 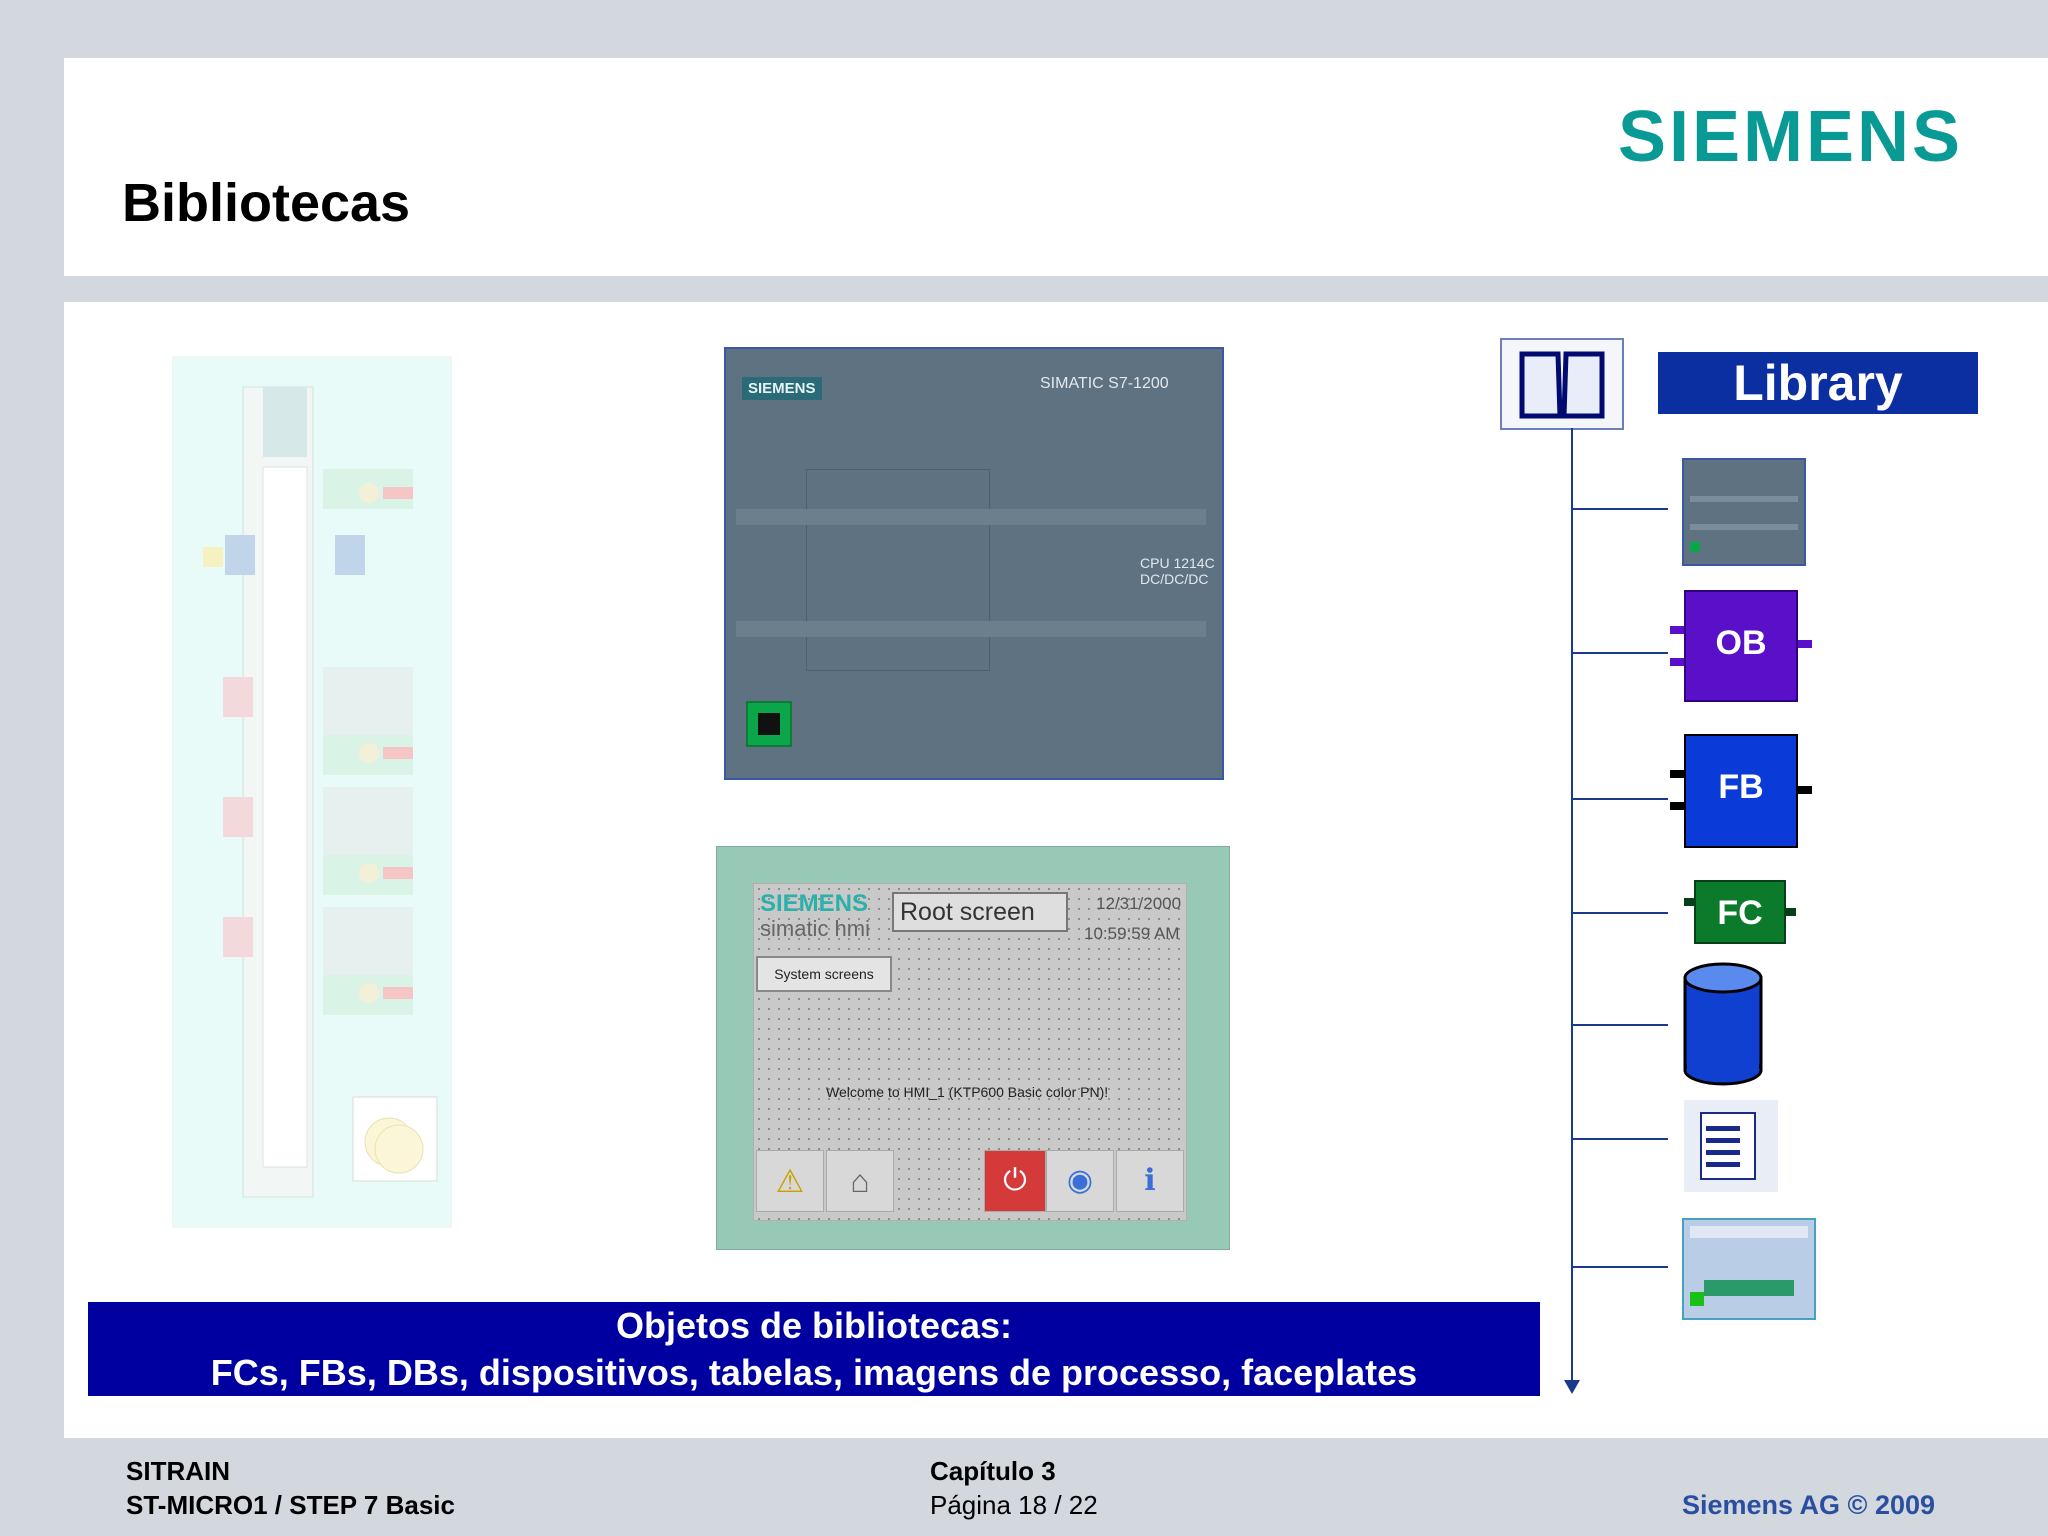 What do you see at coordinates (980, 912) in the screenshot?
I see `hmi-screen-title: Root screen` at bounding box center [980, 912].